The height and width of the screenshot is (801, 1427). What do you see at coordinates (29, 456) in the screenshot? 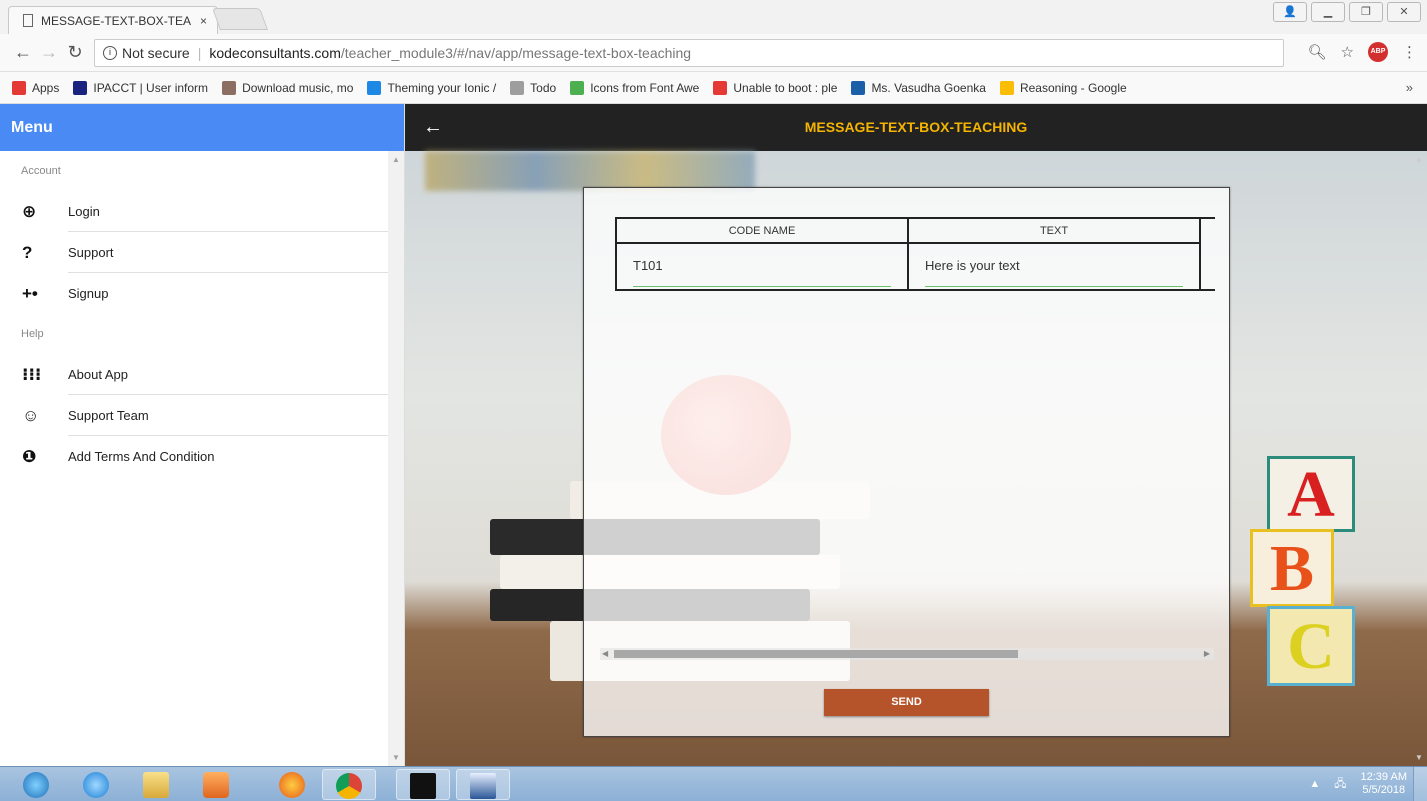
I see `info-icon: ❶` at bounding box center [29, 456].